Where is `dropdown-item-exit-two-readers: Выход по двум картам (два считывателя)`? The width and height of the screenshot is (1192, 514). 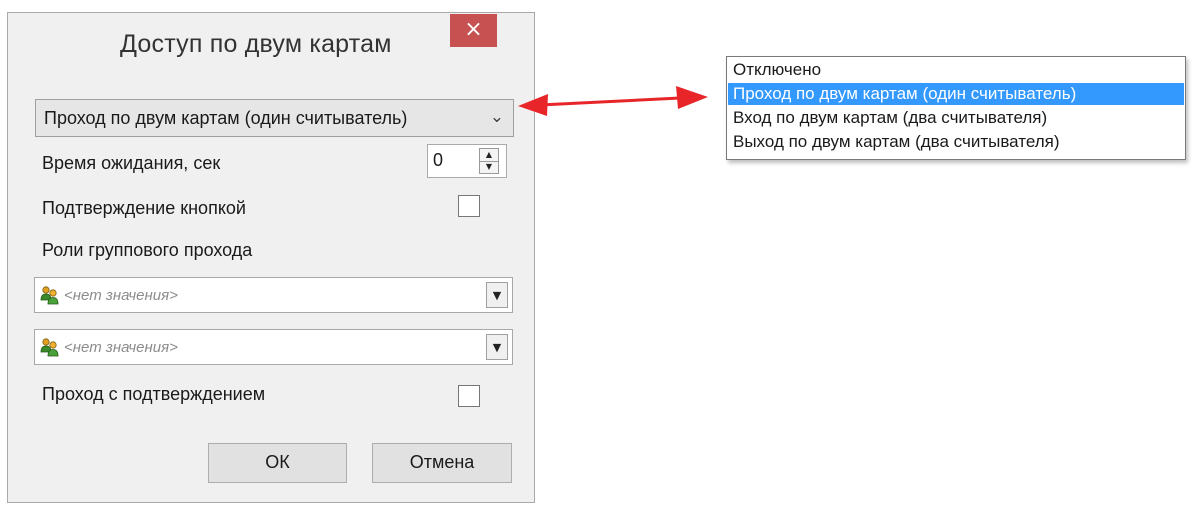
dropdown-item-exit-two-readers: Выход по двум картам (два считывателя) is located at coordinates (956, 142).